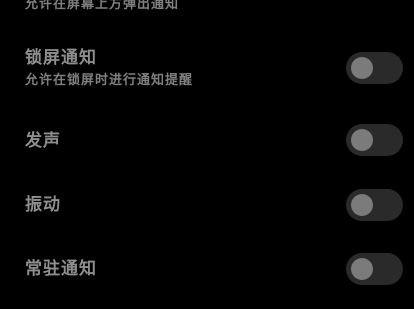  I want to click on setting-title: 锁屏通知, so click(61, 58).